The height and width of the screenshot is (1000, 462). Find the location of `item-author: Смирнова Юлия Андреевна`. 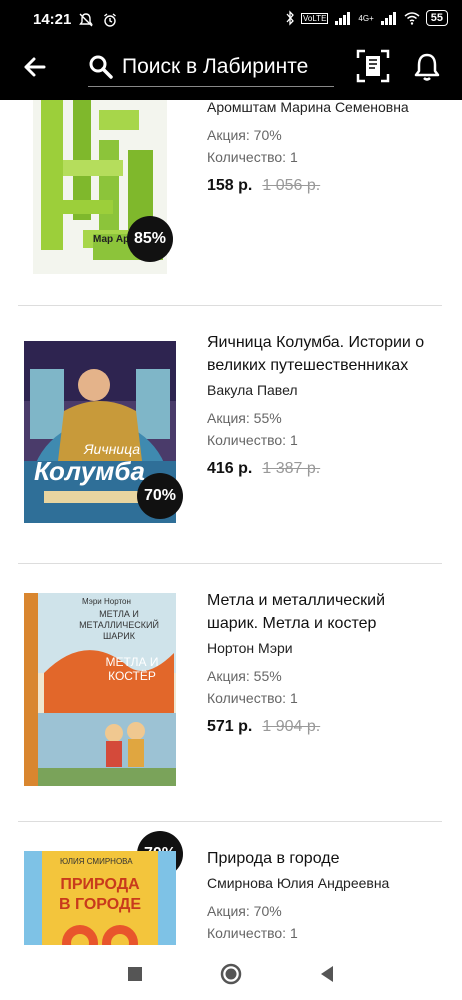

item-author: Смирнова Юлия Андреевна is located at coordinates (298, 883).